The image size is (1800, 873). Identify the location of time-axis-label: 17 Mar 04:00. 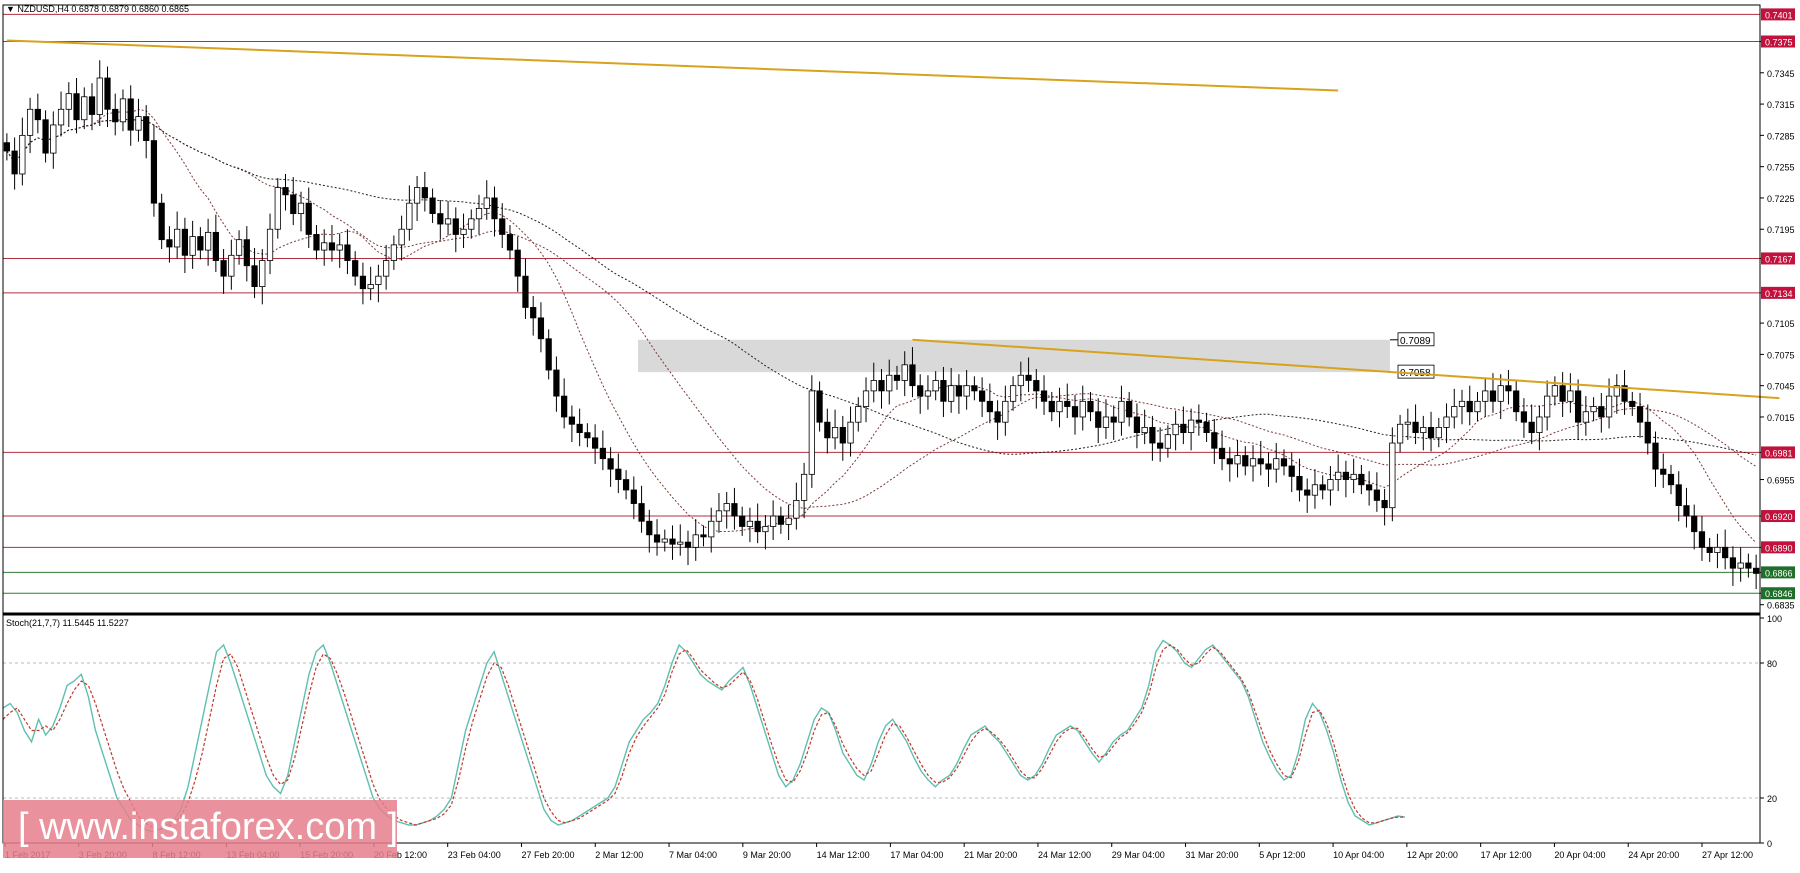
(916, 855).